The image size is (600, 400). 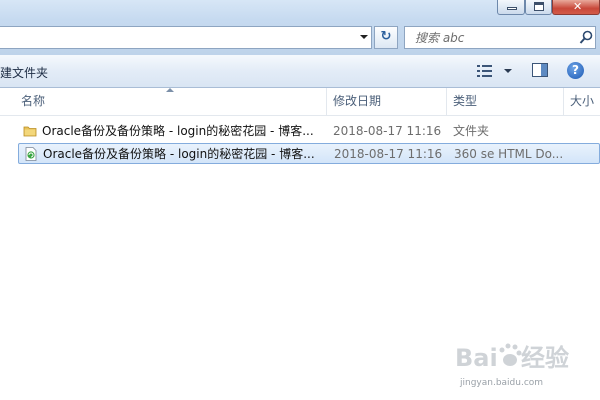 I want to click on column-name: 名称, so click(x=170, y=101).